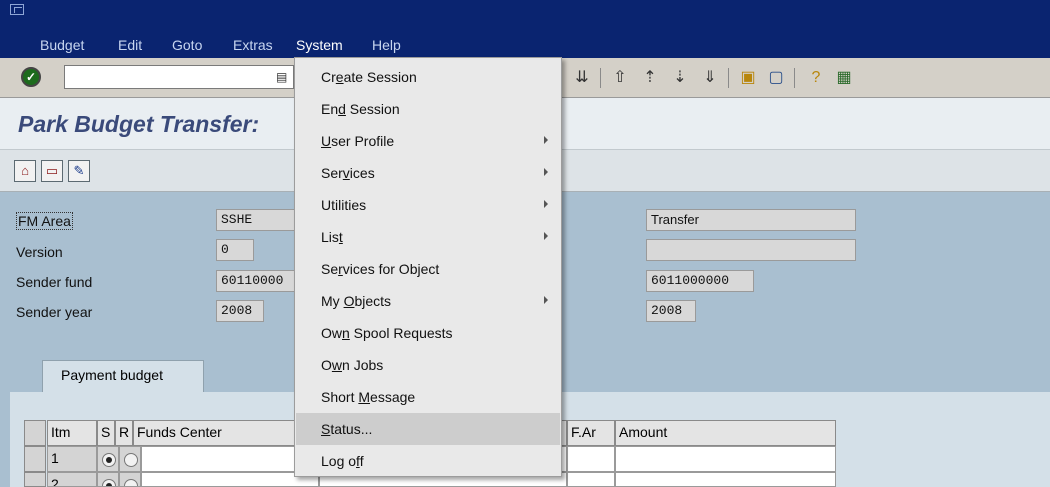 Image resolution: width=1050 pixels, height=487 pixels. What do you see at coordinates (751, 220) in the screenshot?
I see `transfer-type-field: Transfer` at bounding box center [751, 220].